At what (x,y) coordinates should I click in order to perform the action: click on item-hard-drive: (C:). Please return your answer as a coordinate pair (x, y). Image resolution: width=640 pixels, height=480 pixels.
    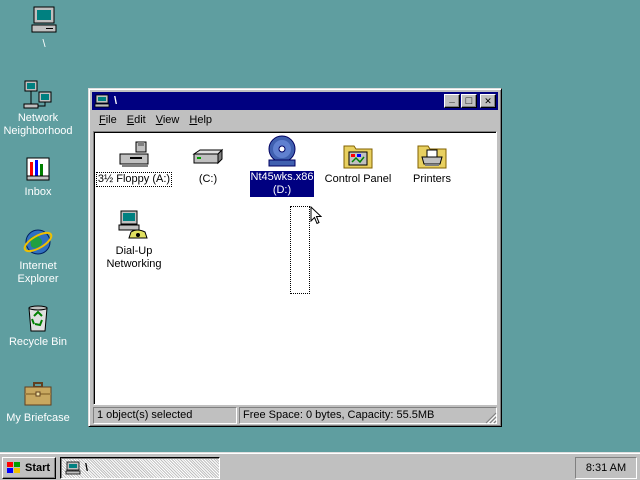
    Looking at the image, I should click on (208, 163).